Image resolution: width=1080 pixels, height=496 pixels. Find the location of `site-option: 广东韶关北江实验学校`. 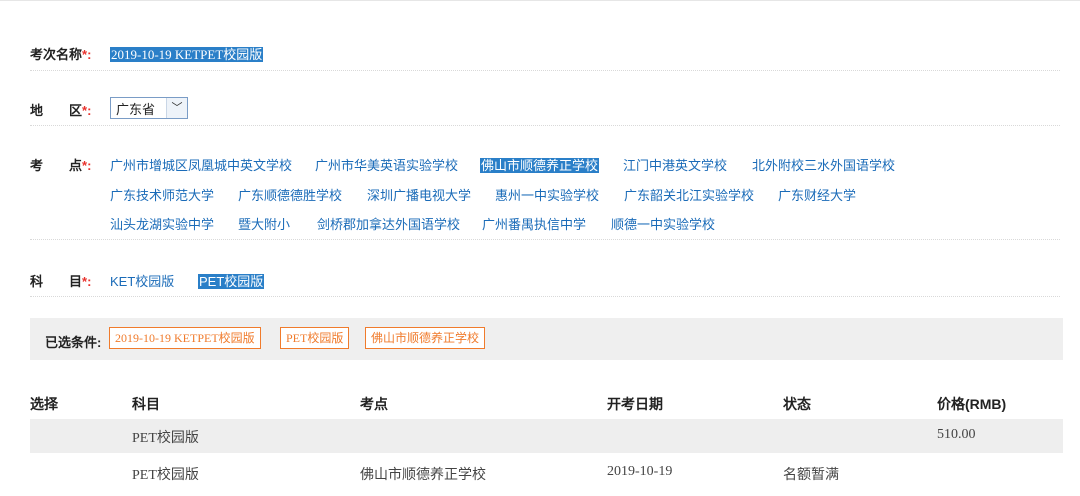

site-option: 广东韶关北江实验学校 is located at coordinates (689, 194).